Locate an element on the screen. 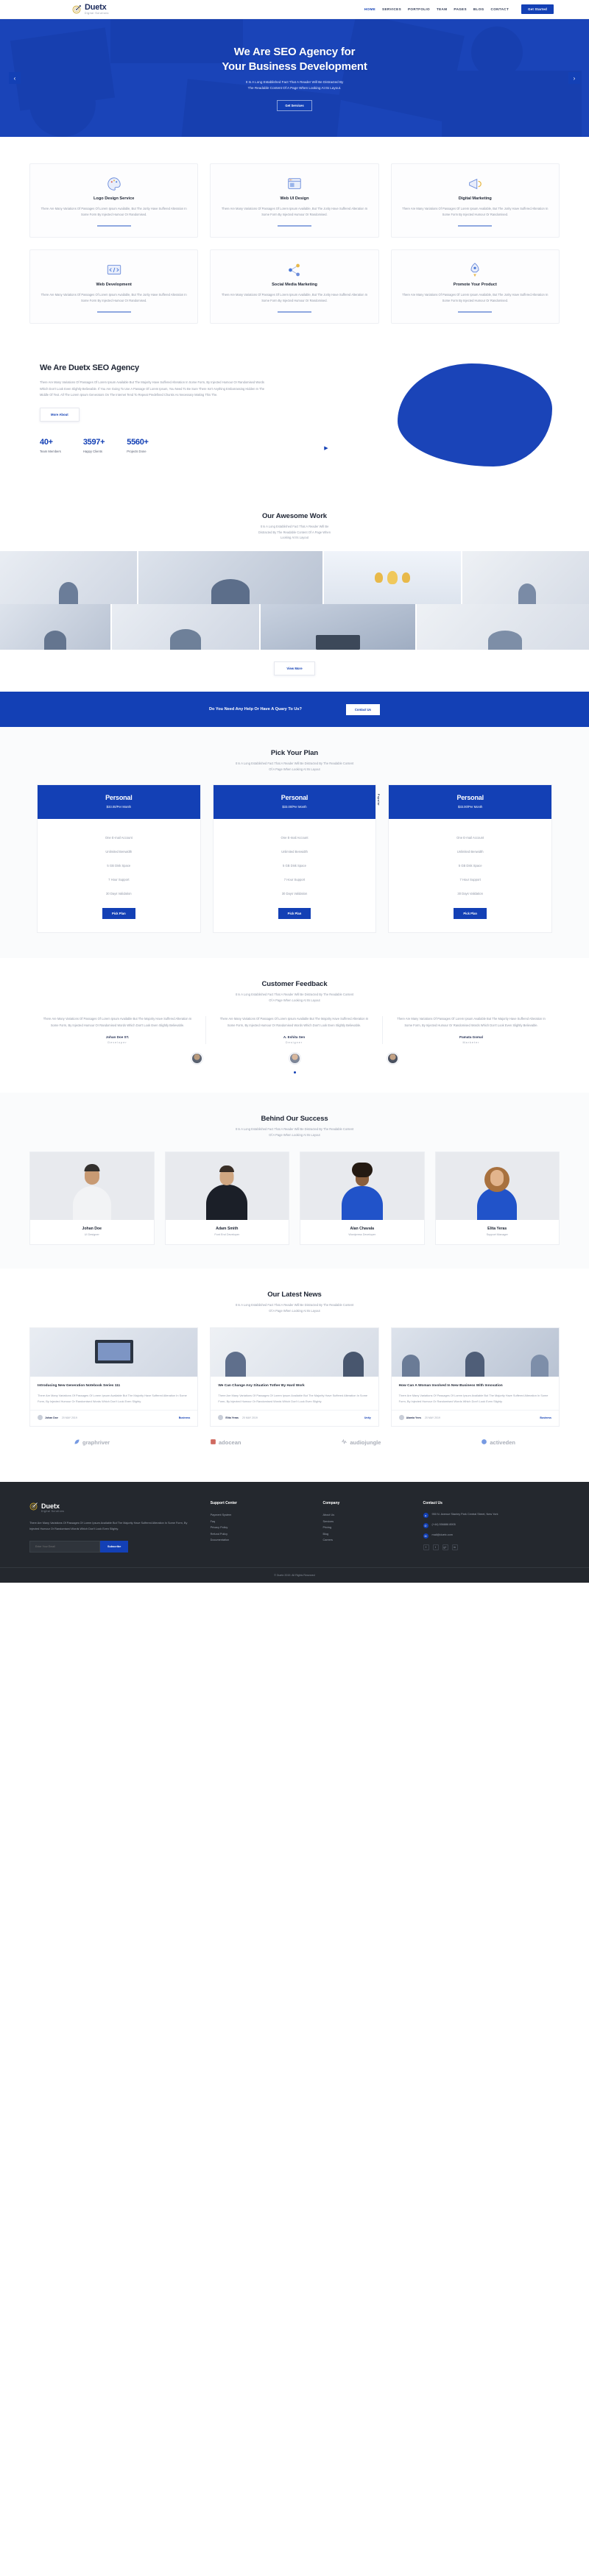  more-about-button: More About is located at coordinates (60, 414).